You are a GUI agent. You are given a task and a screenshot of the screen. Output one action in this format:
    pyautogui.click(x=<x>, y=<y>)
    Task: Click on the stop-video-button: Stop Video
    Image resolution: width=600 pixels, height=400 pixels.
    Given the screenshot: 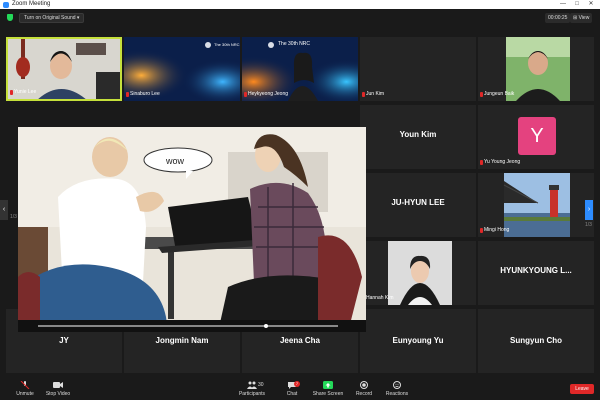 What is the action you would take?
    pyautogui.click(x=58, y=390)
    